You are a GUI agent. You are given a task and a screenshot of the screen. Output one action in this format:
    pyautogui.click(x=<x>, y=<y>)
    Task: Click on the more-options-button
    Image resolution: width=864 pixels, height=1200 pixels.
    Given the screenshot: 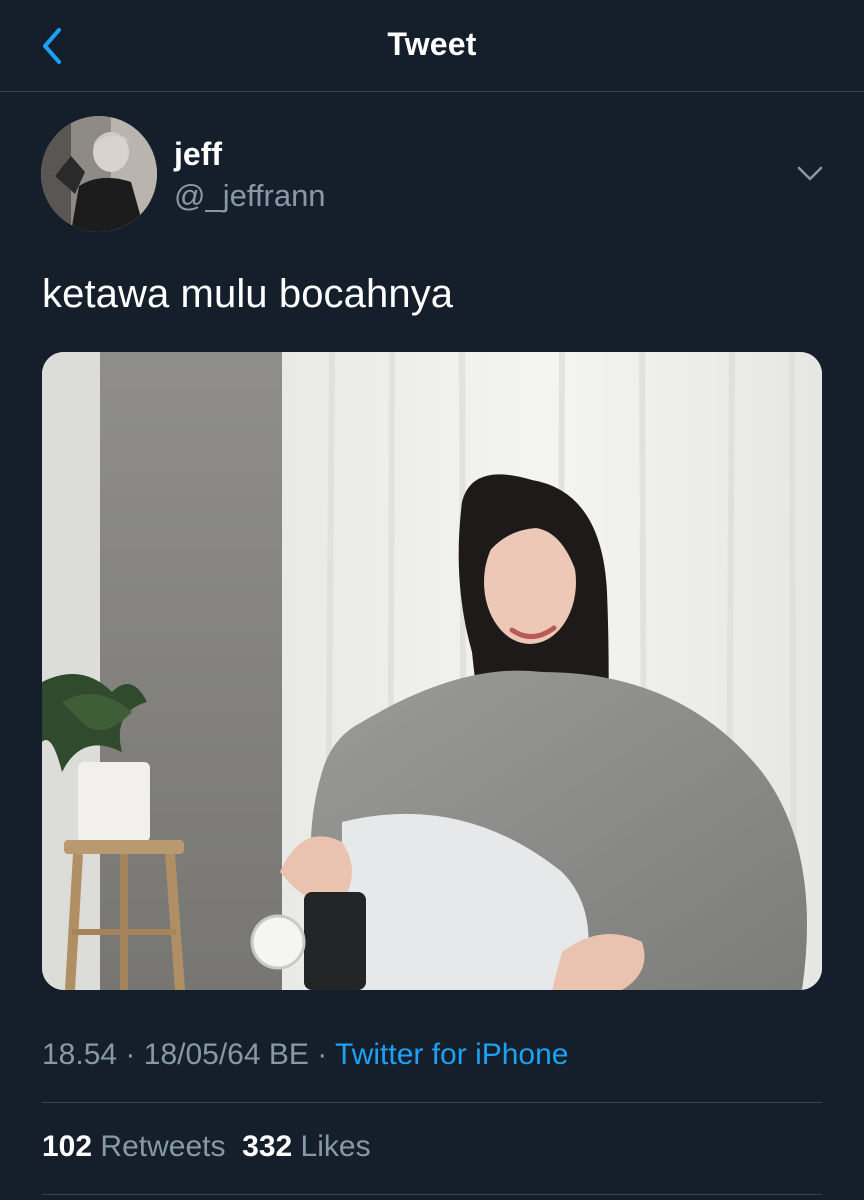 What is the action you would take?
    pyautogui.click(x=810, y=174)
    